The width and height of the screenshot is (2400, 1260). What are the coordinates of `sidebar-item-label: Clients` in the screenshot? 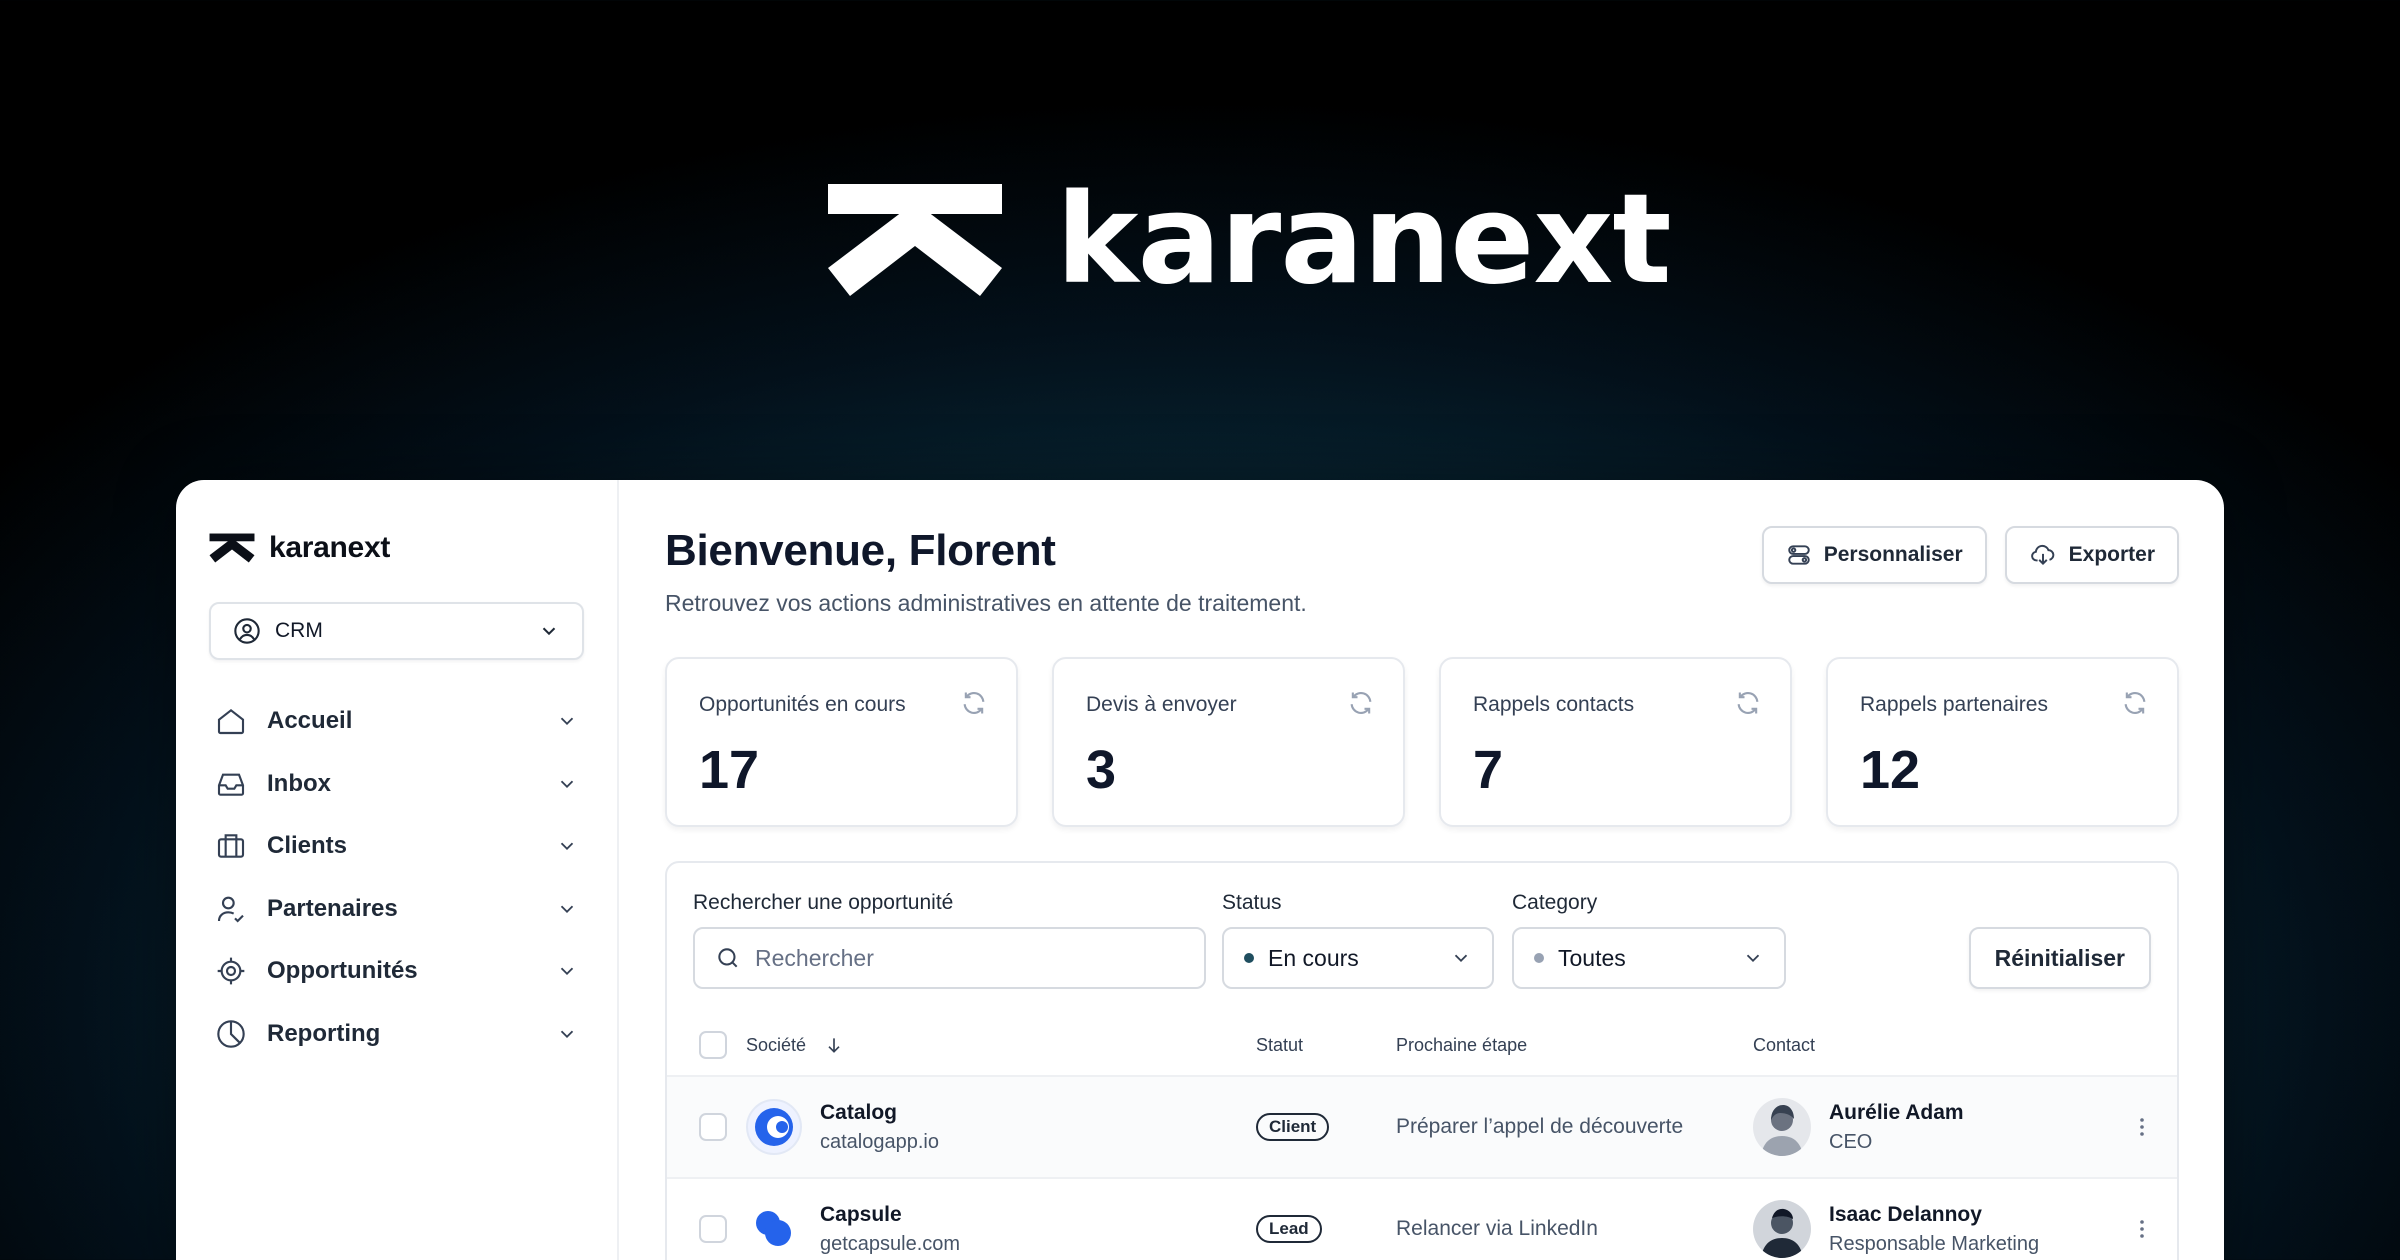 It's located at (307, 846).